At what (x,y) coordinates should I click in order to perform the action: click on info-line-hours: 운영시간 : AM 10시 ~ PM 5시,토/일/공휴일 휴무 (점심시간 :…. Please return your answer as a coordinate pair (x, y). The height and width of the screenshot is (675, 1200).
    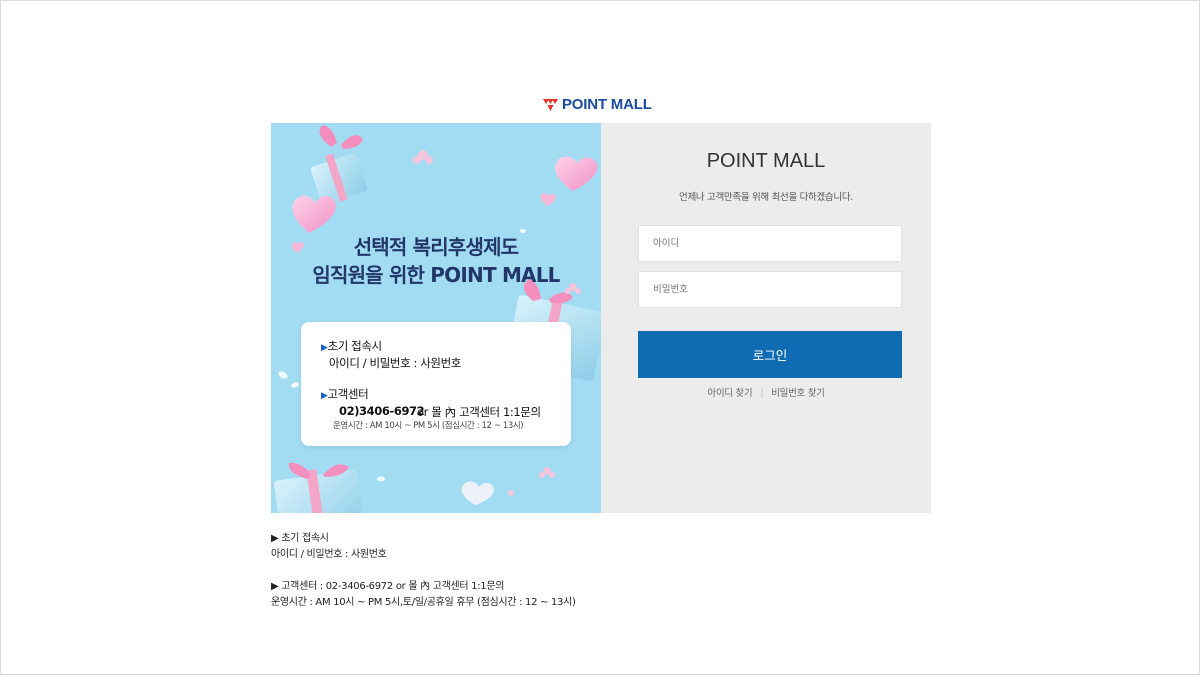
    Looking at the image, I should click on (423, 602).